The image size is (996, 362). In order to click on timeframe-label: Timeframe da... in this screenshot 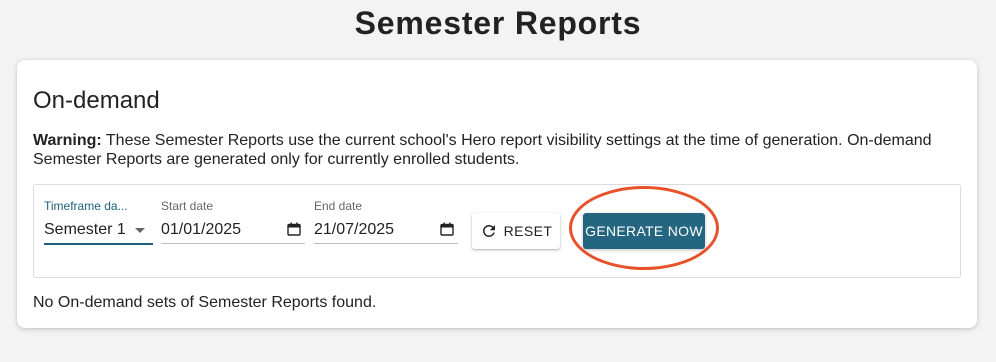, I will do `click(86, 206)`.